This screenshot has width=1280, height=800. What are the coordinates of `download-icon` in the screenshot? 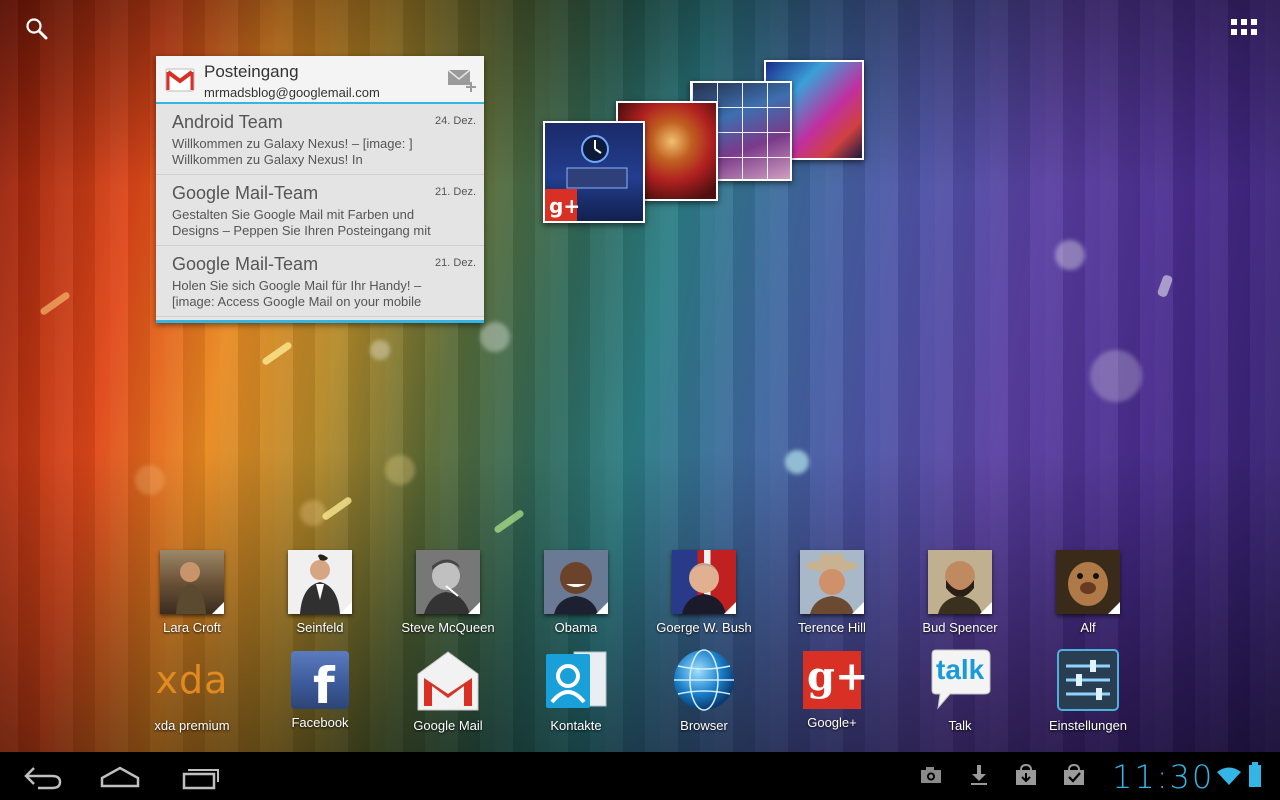 It's located at (979, 777).